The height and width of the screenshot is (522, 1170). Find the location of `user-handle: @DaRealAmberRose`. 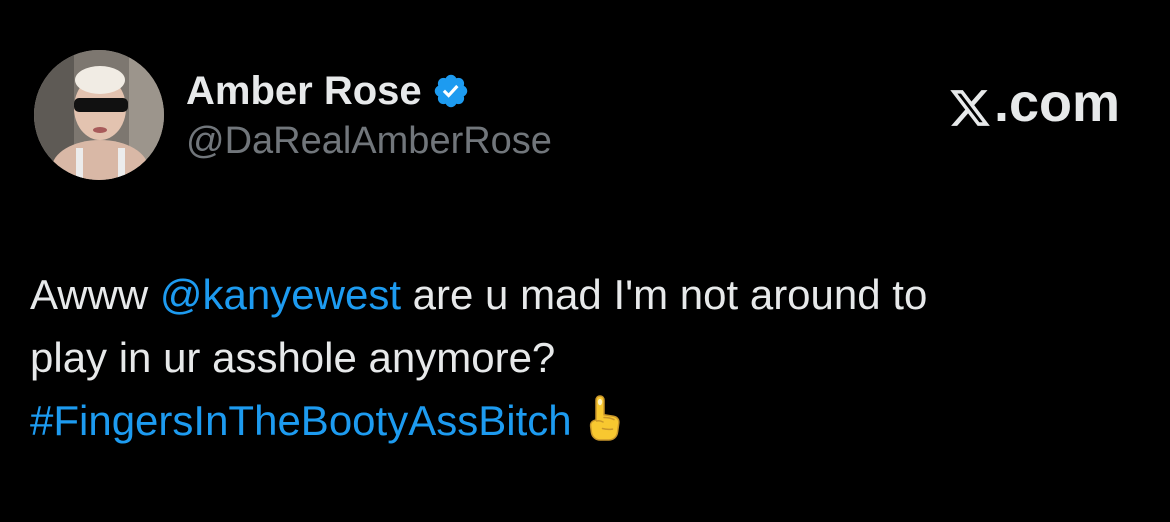

user-handle: @DaRealAmberRose is located at coordinates (369, 141).